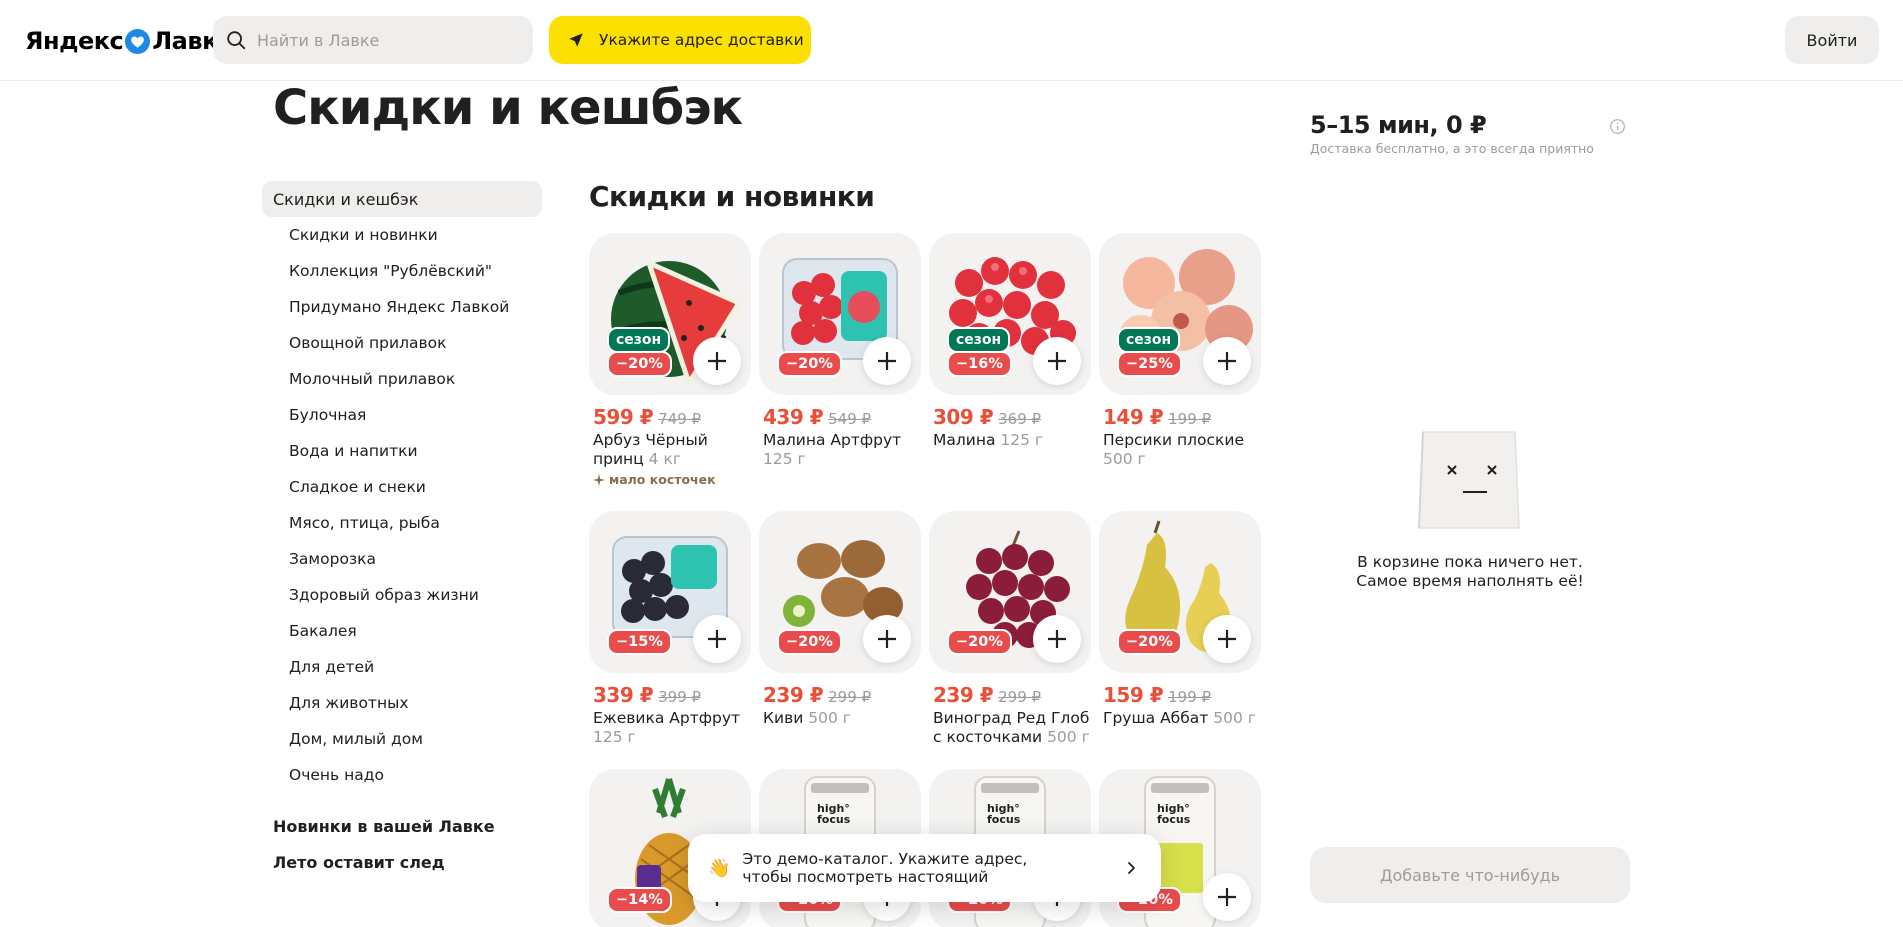 This screenshot has height=927, width=1903. Describe the element at coordinates (402, 631) in the screenshot. I see `sidebar-subitem: Бакалея` at that location.